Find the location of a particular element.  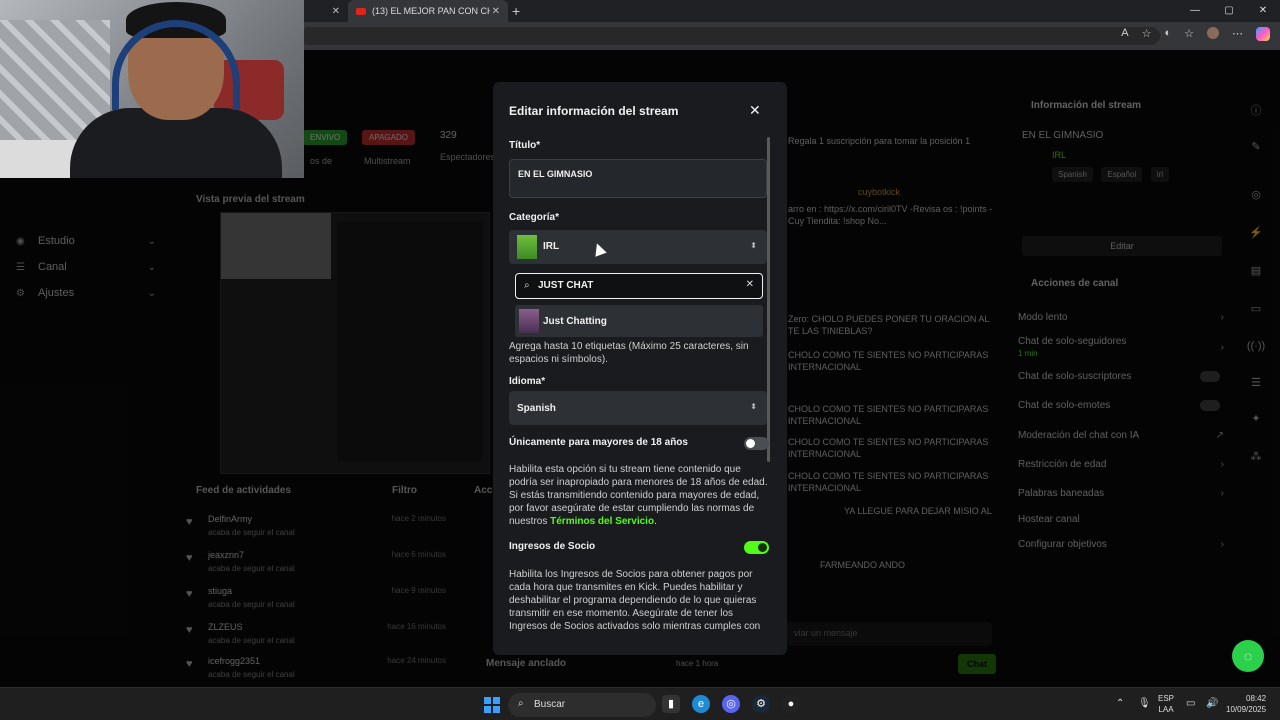

chat-send-button: Chat is located at coordinates (977, 664).